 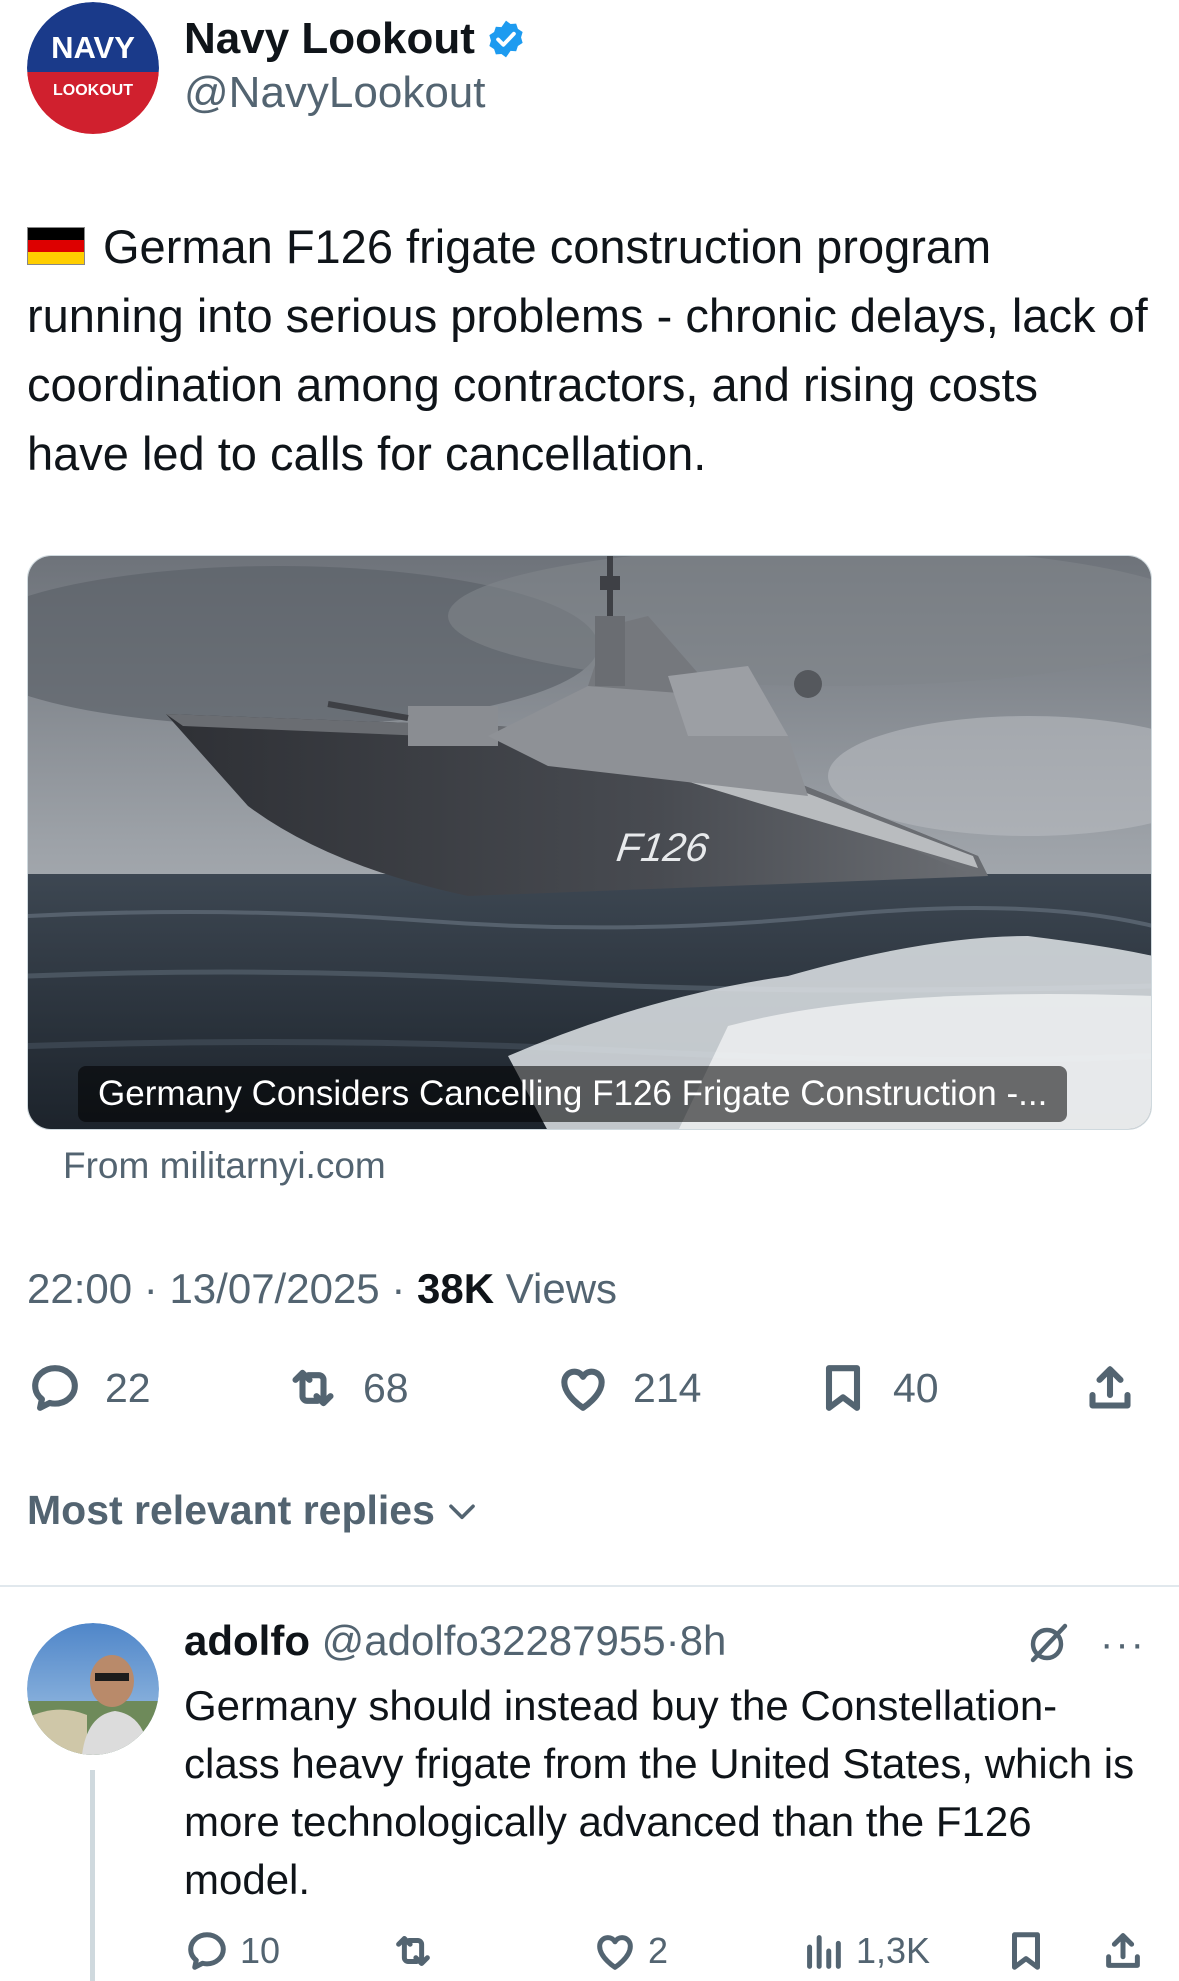 I want to click on grok-icon, so click(x=1049, y=1643).